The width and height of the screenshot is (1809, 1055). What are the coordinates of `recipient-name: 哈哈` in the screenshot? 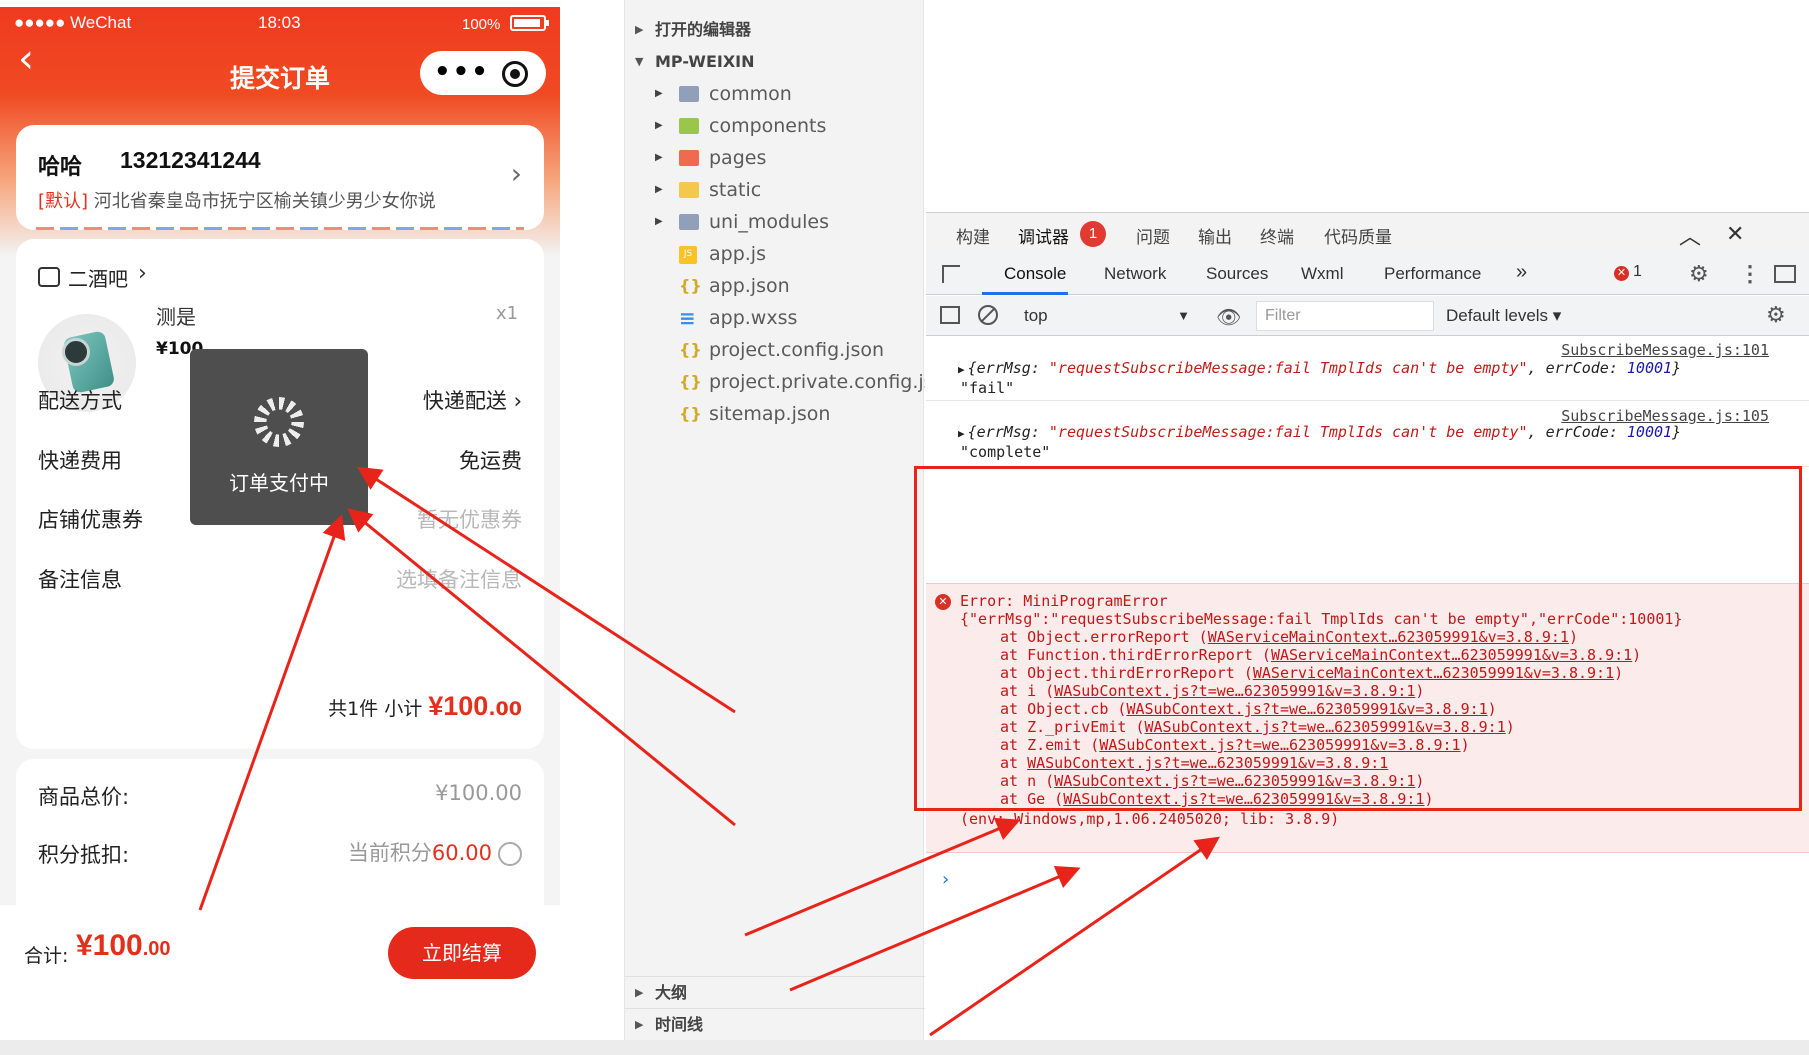 It's located at (60, 167).